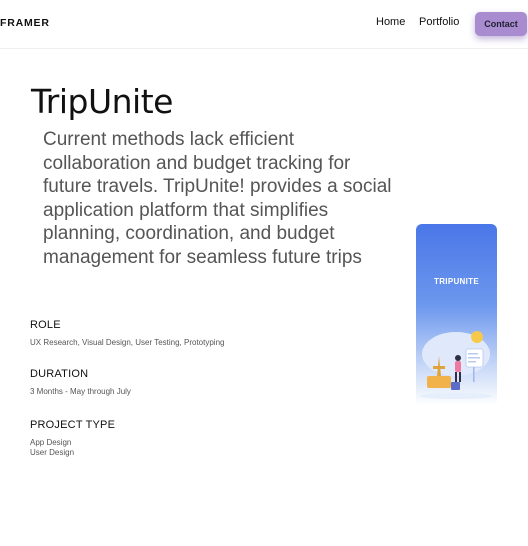 This screenshot has width=528, height=546. What do you see at coordinates (73, 425) in the screenshot?
I see `project-type-label: PROJECT TYPE` at bounding box center [73, 425].